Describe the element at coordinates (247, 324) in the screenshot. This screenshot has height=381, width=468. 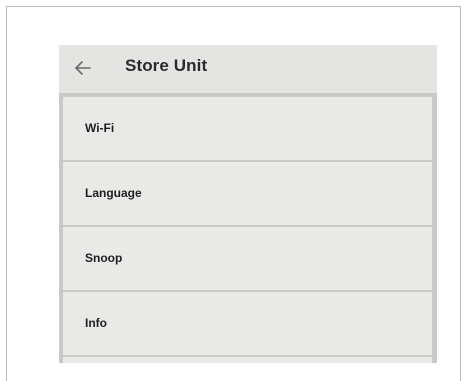
I see `list-item-info: Info` at that location.